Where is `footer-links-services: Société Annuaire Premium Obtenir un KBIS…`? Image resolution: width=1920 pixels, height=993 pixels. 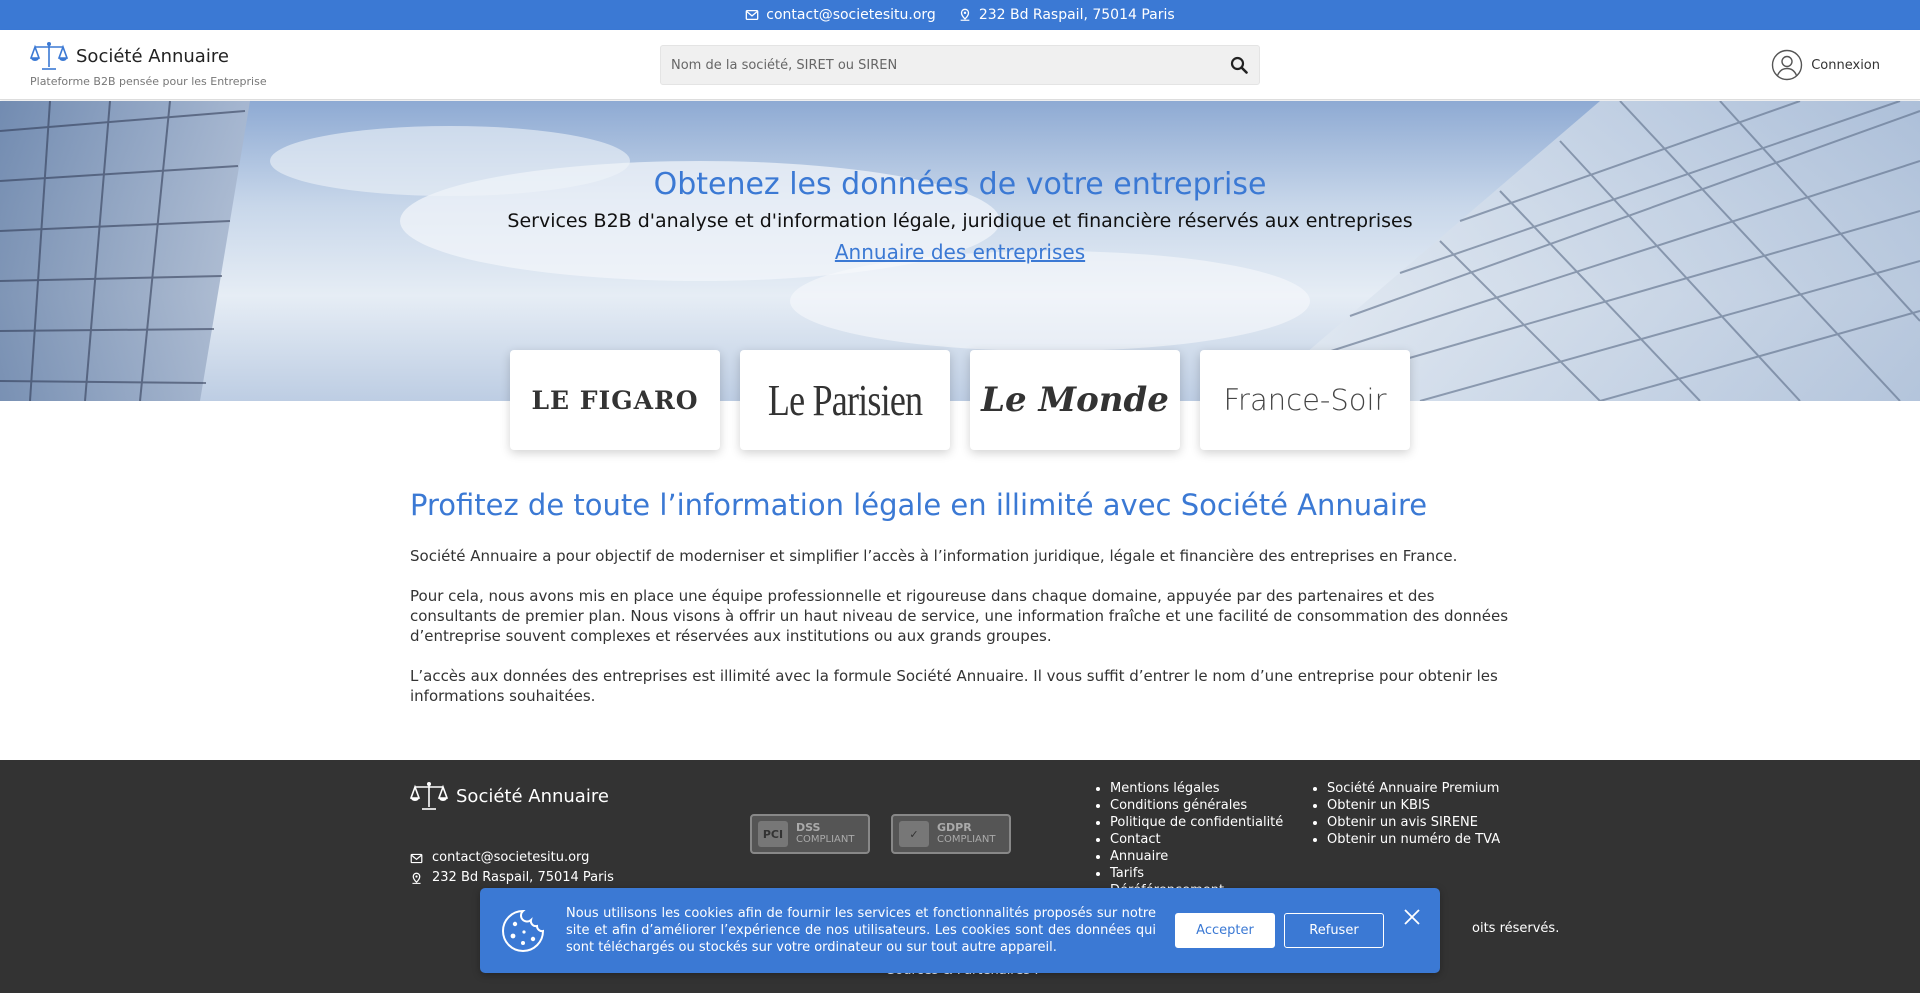 footer-links-services: Société Annuaire Premium Obtenir un KBIS… is located at coordinates (1413, 814).